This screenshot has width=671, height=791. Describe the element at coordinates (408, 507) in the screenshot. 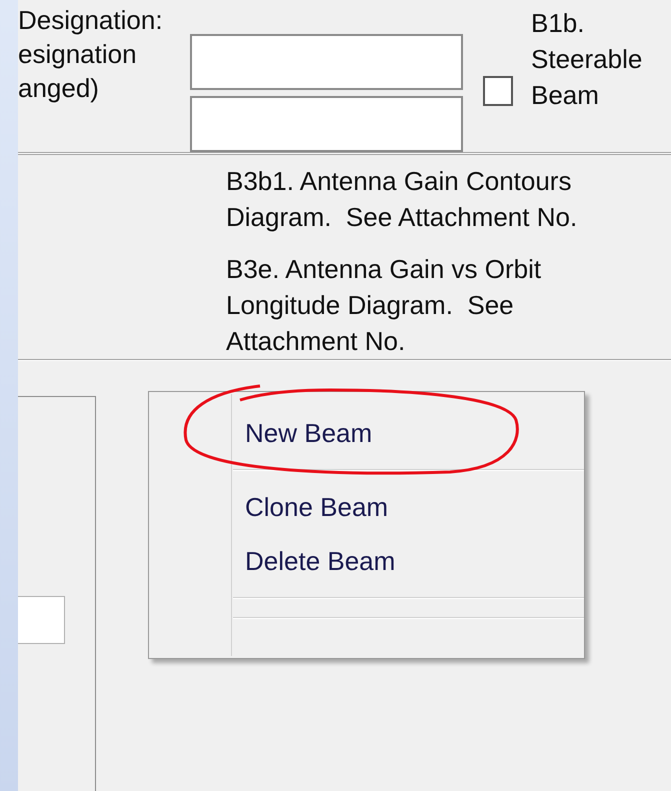

I see `menu-item: Clone Beam` at that location.